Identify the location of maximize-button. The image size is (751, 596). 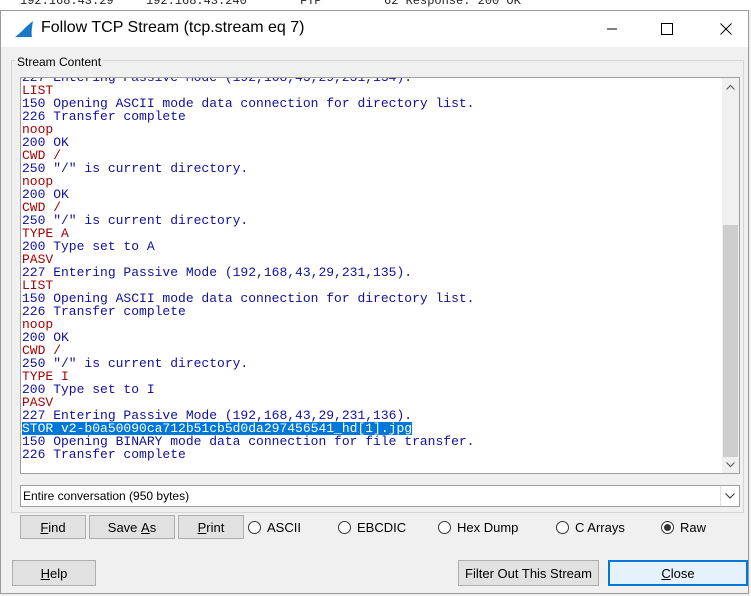
(667, 29).